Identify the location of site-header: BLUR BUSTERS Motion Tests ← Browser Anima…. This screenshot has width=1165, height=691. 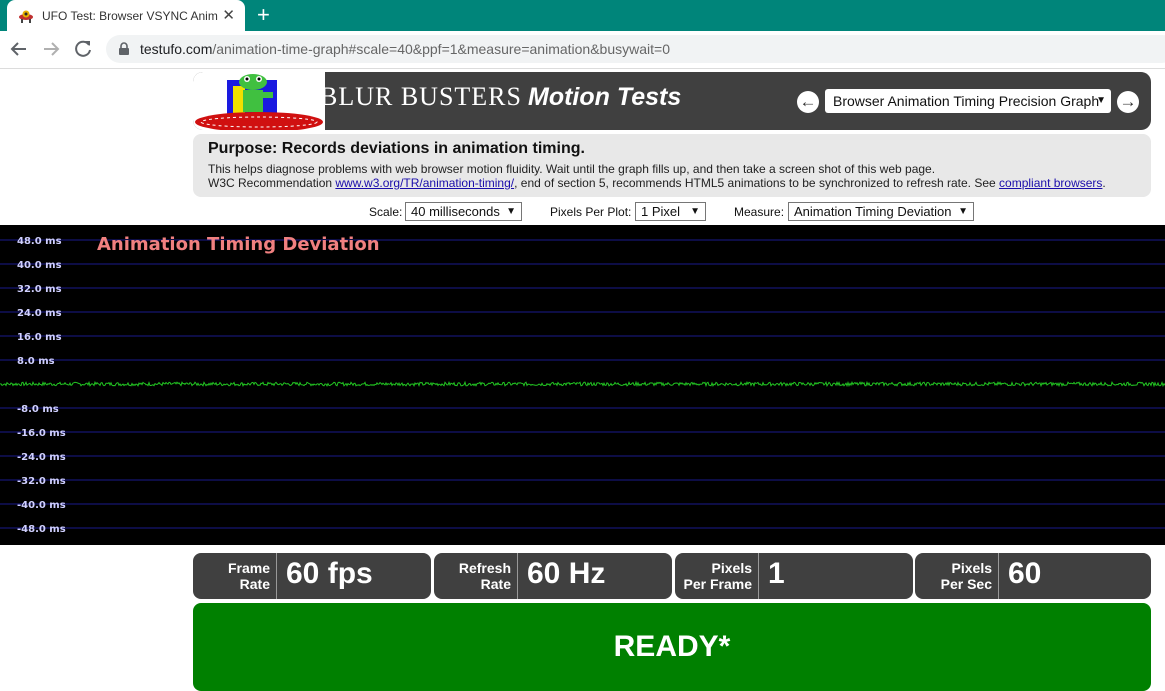
(672, 101).